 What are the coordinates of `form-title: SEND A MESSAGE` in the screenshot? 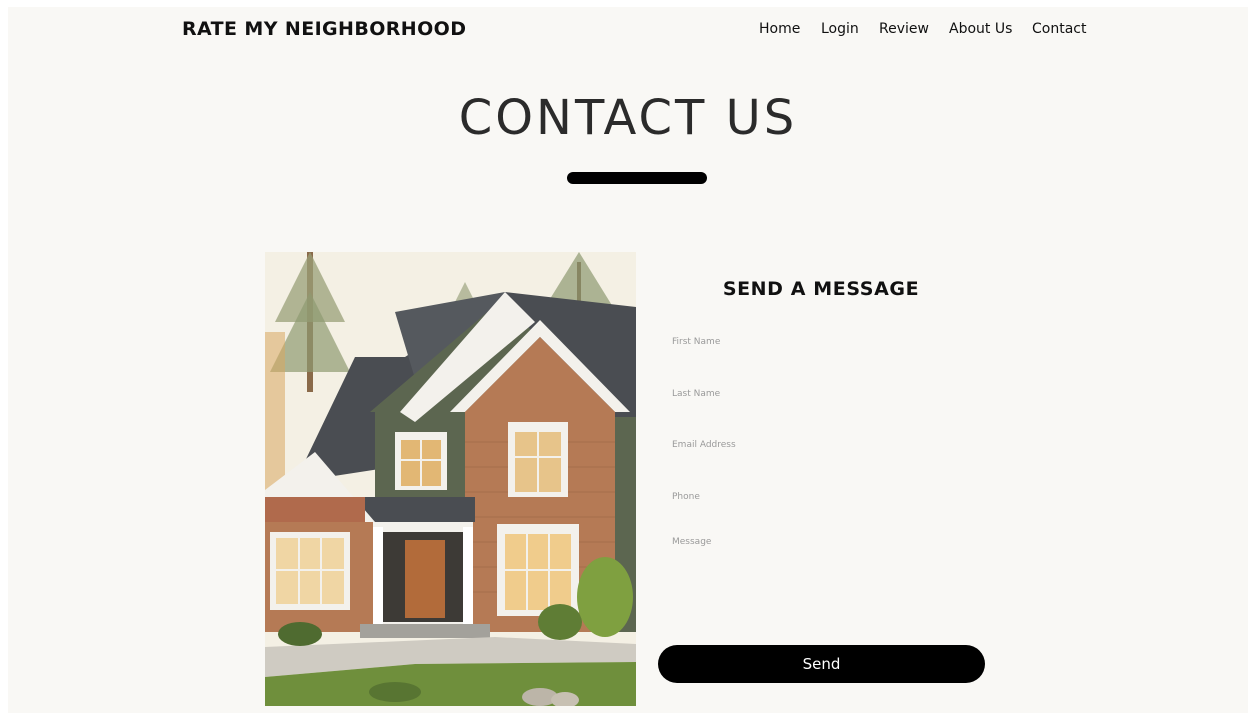 It's located at (821, 289).